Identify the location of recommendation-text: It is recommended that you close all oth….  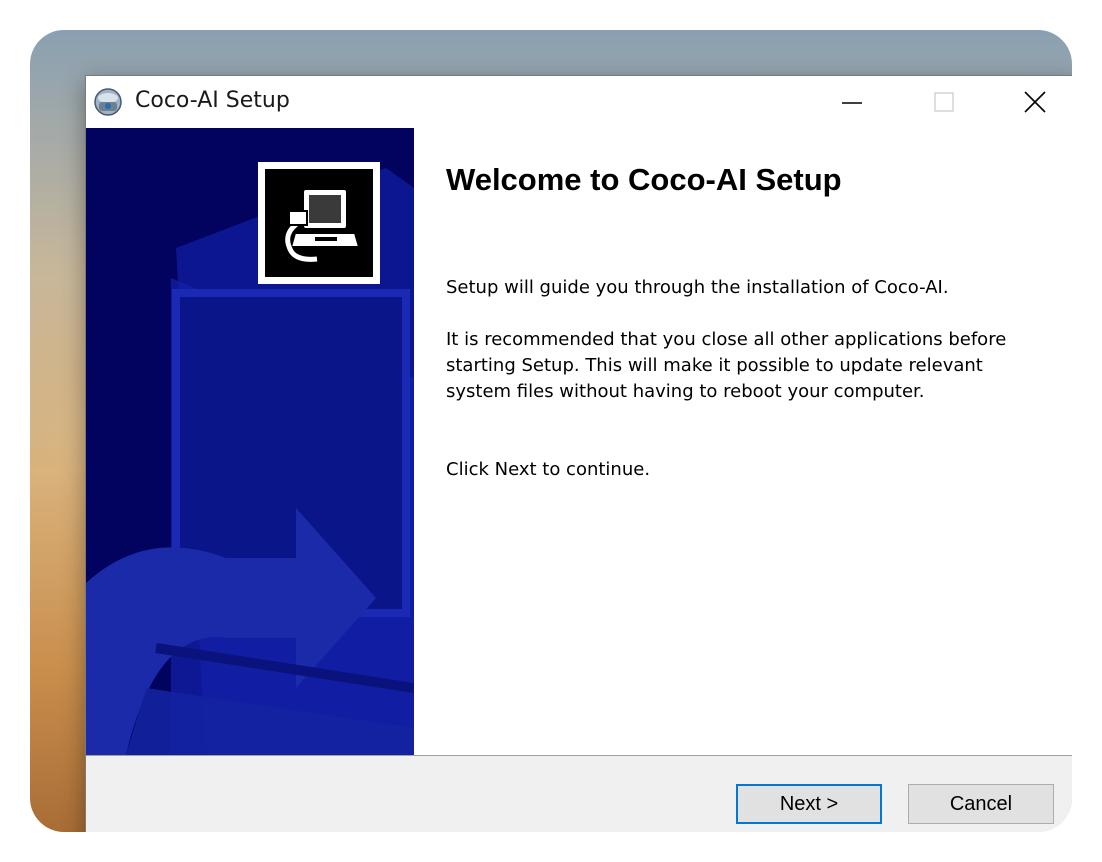
(726, 365).